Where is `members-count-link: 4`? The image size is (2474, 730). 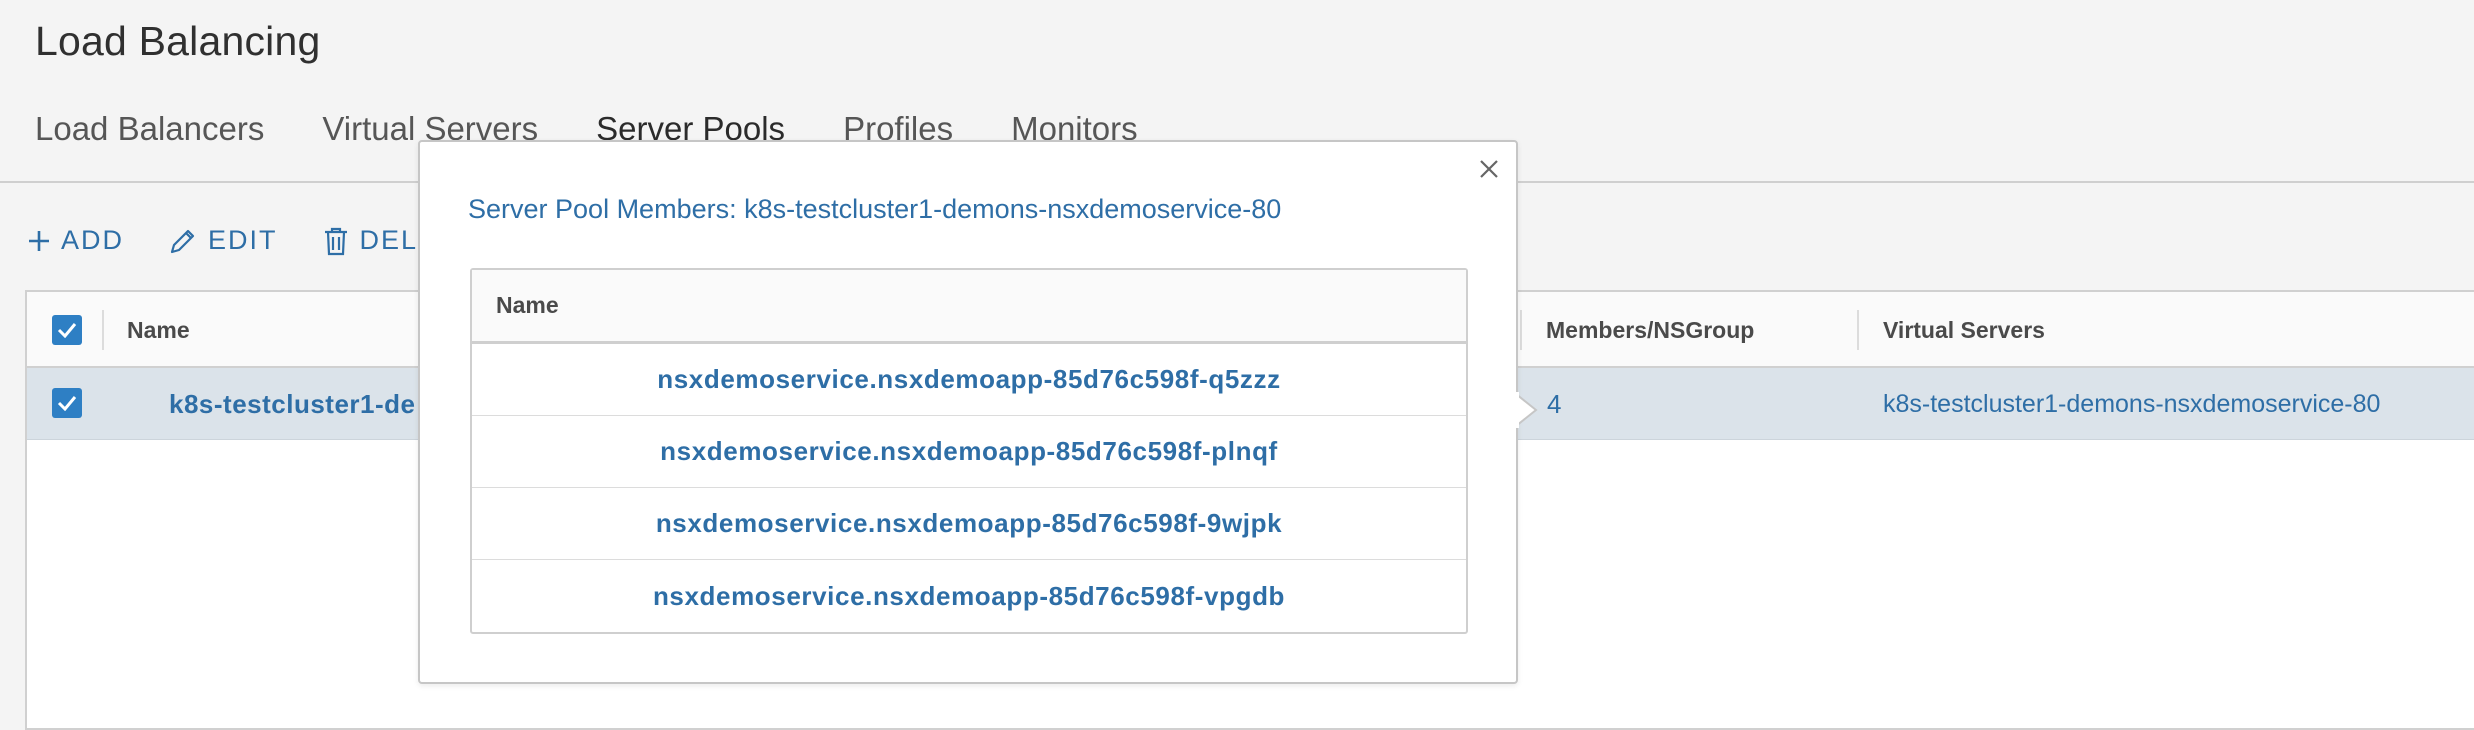 members-count-link: 4 is located at coordinates (1554, 404).